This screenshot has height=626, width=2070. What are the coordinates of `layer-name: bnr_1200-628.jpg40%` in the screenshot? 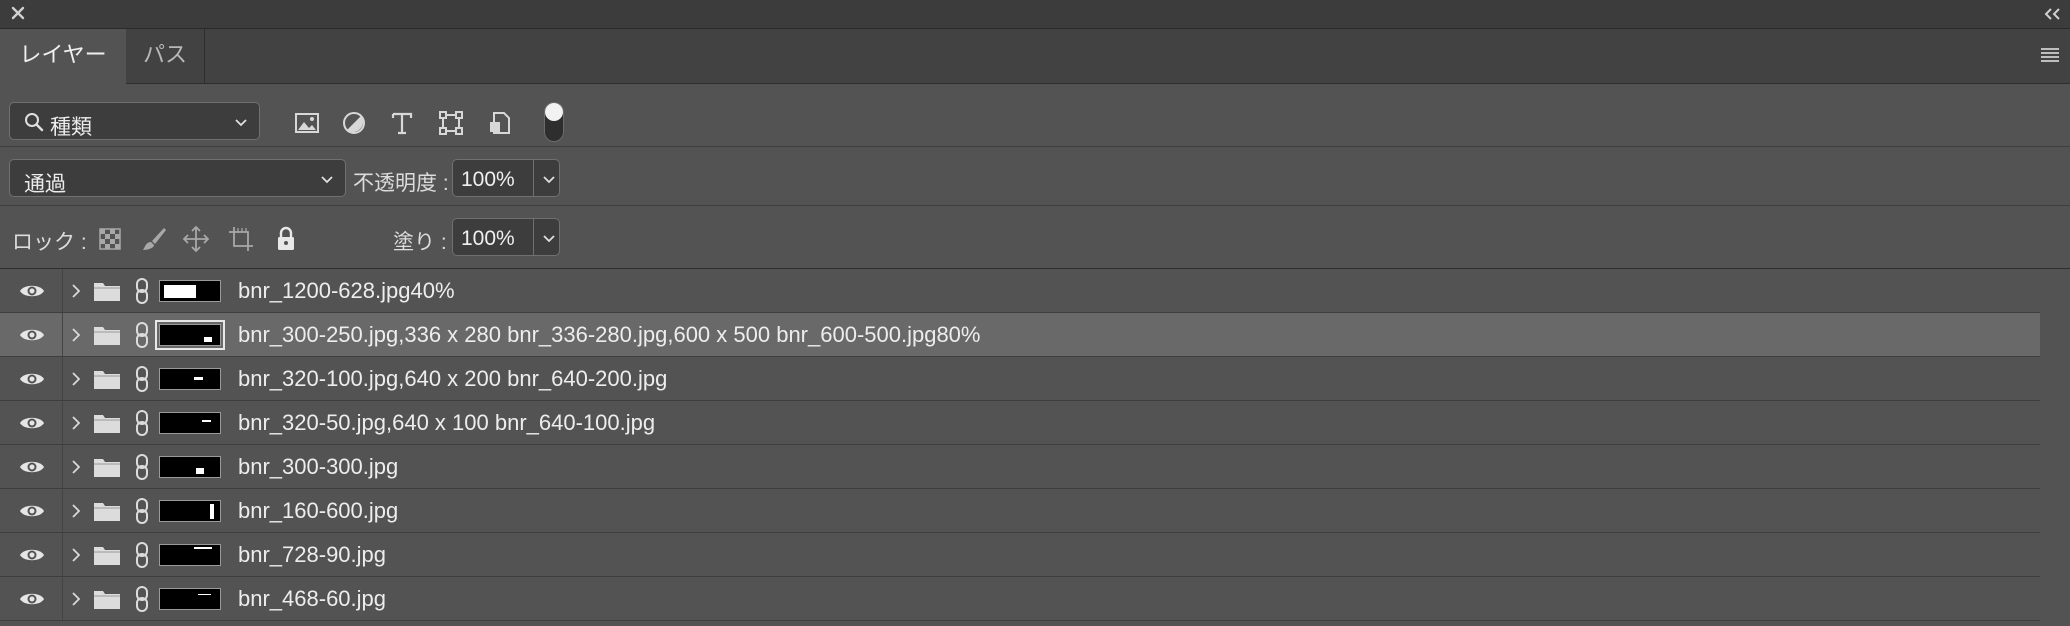 It's located at (346, 290).